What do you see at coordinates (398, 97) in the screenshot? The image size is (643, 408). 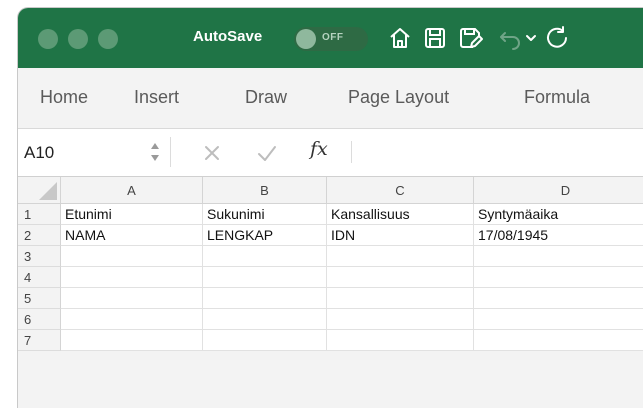 I see `tab-page-layout: Page Layout` at bounding box center [398, 97].